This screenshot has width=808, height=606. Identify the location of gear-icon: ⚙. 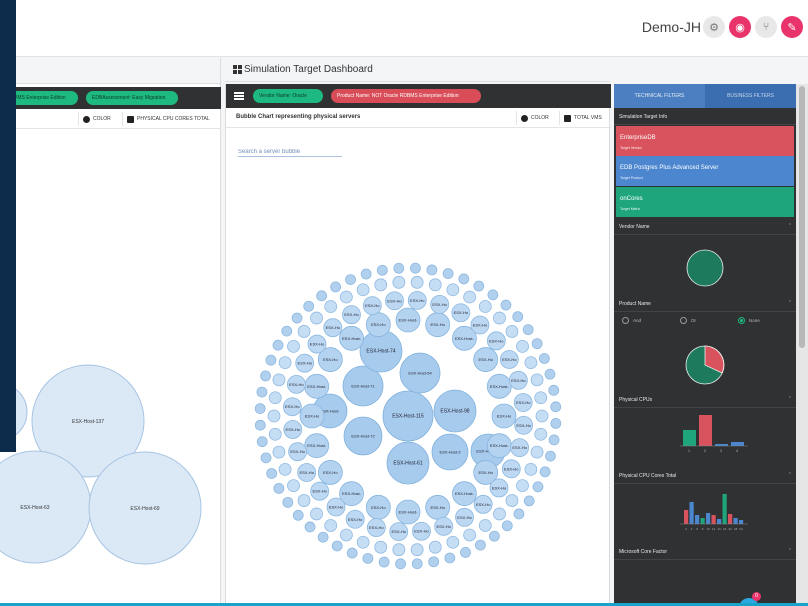
(714, 27).